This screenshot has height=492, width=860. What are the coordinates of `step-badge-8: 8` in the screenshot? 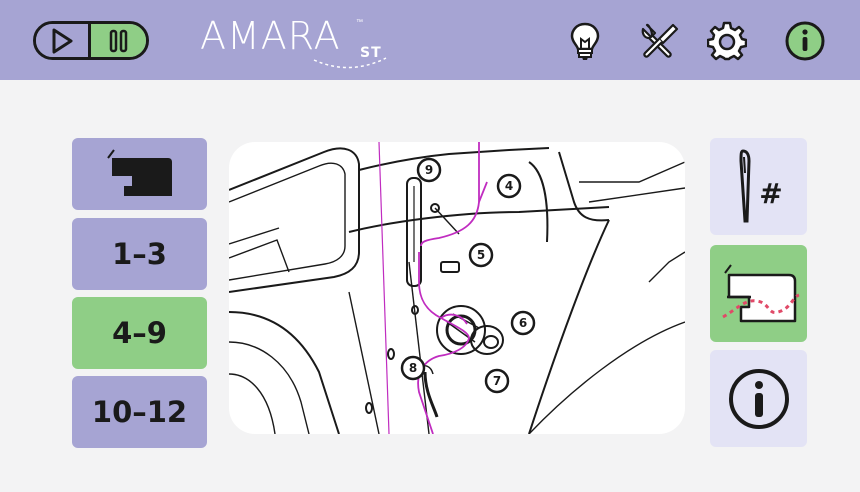 It's located at (413, 368).